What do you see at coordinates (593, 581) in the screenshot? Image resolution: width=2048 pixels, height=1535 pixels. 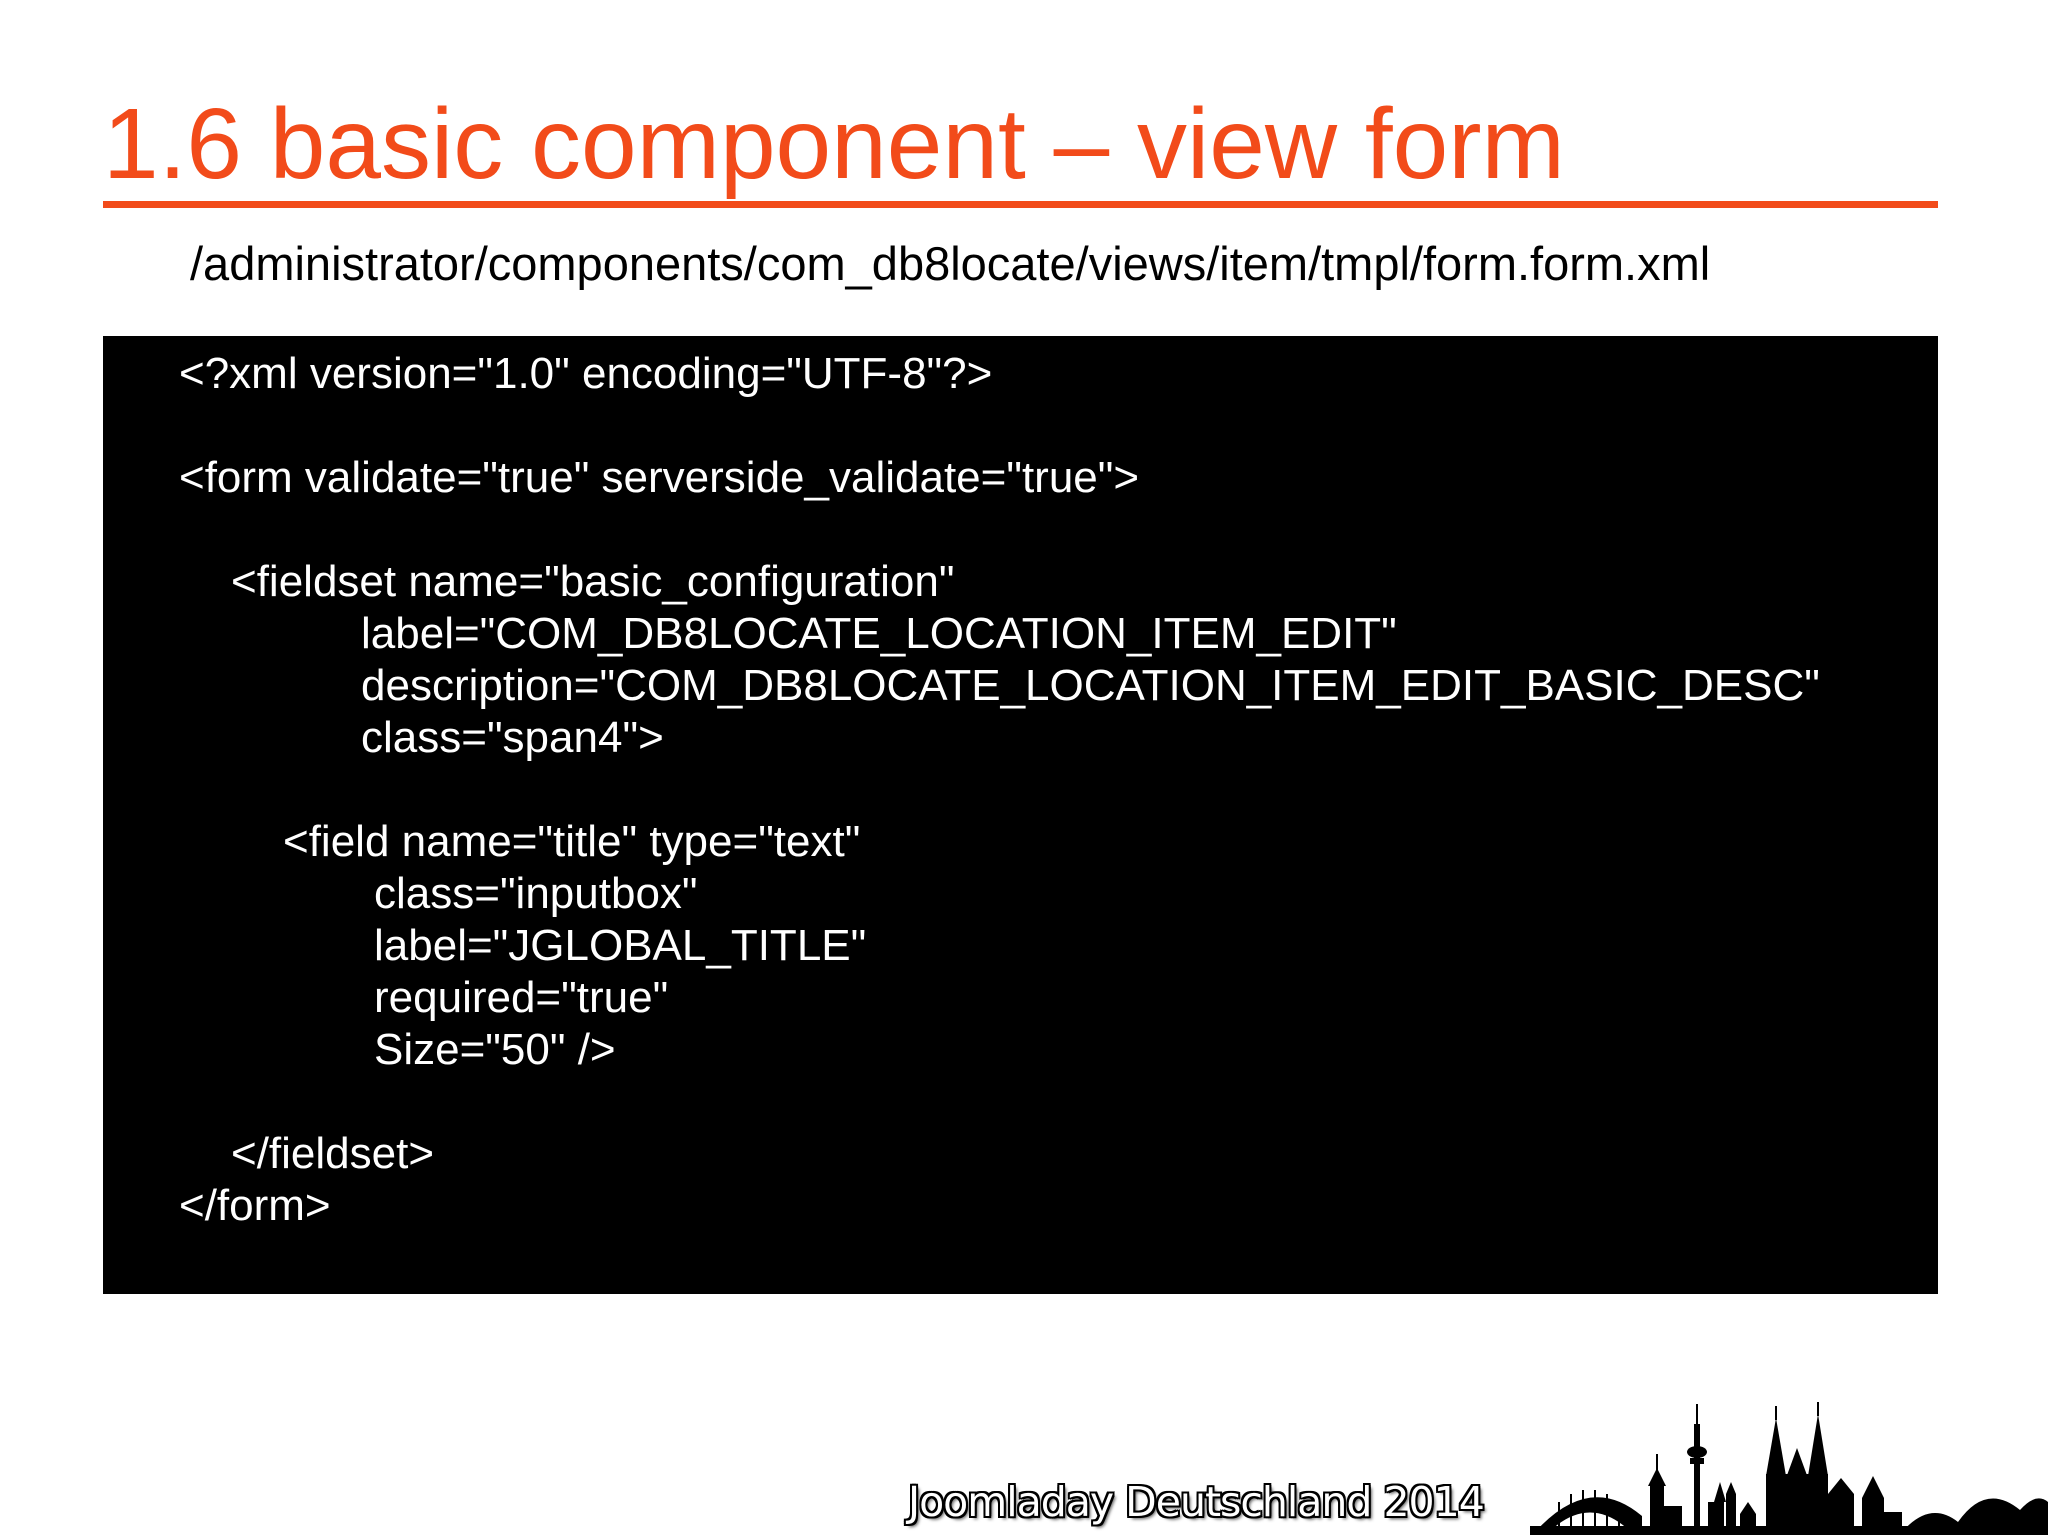 I see `code-line: <fieldset name="basic_configuration"` at bounding box center [593, 581].